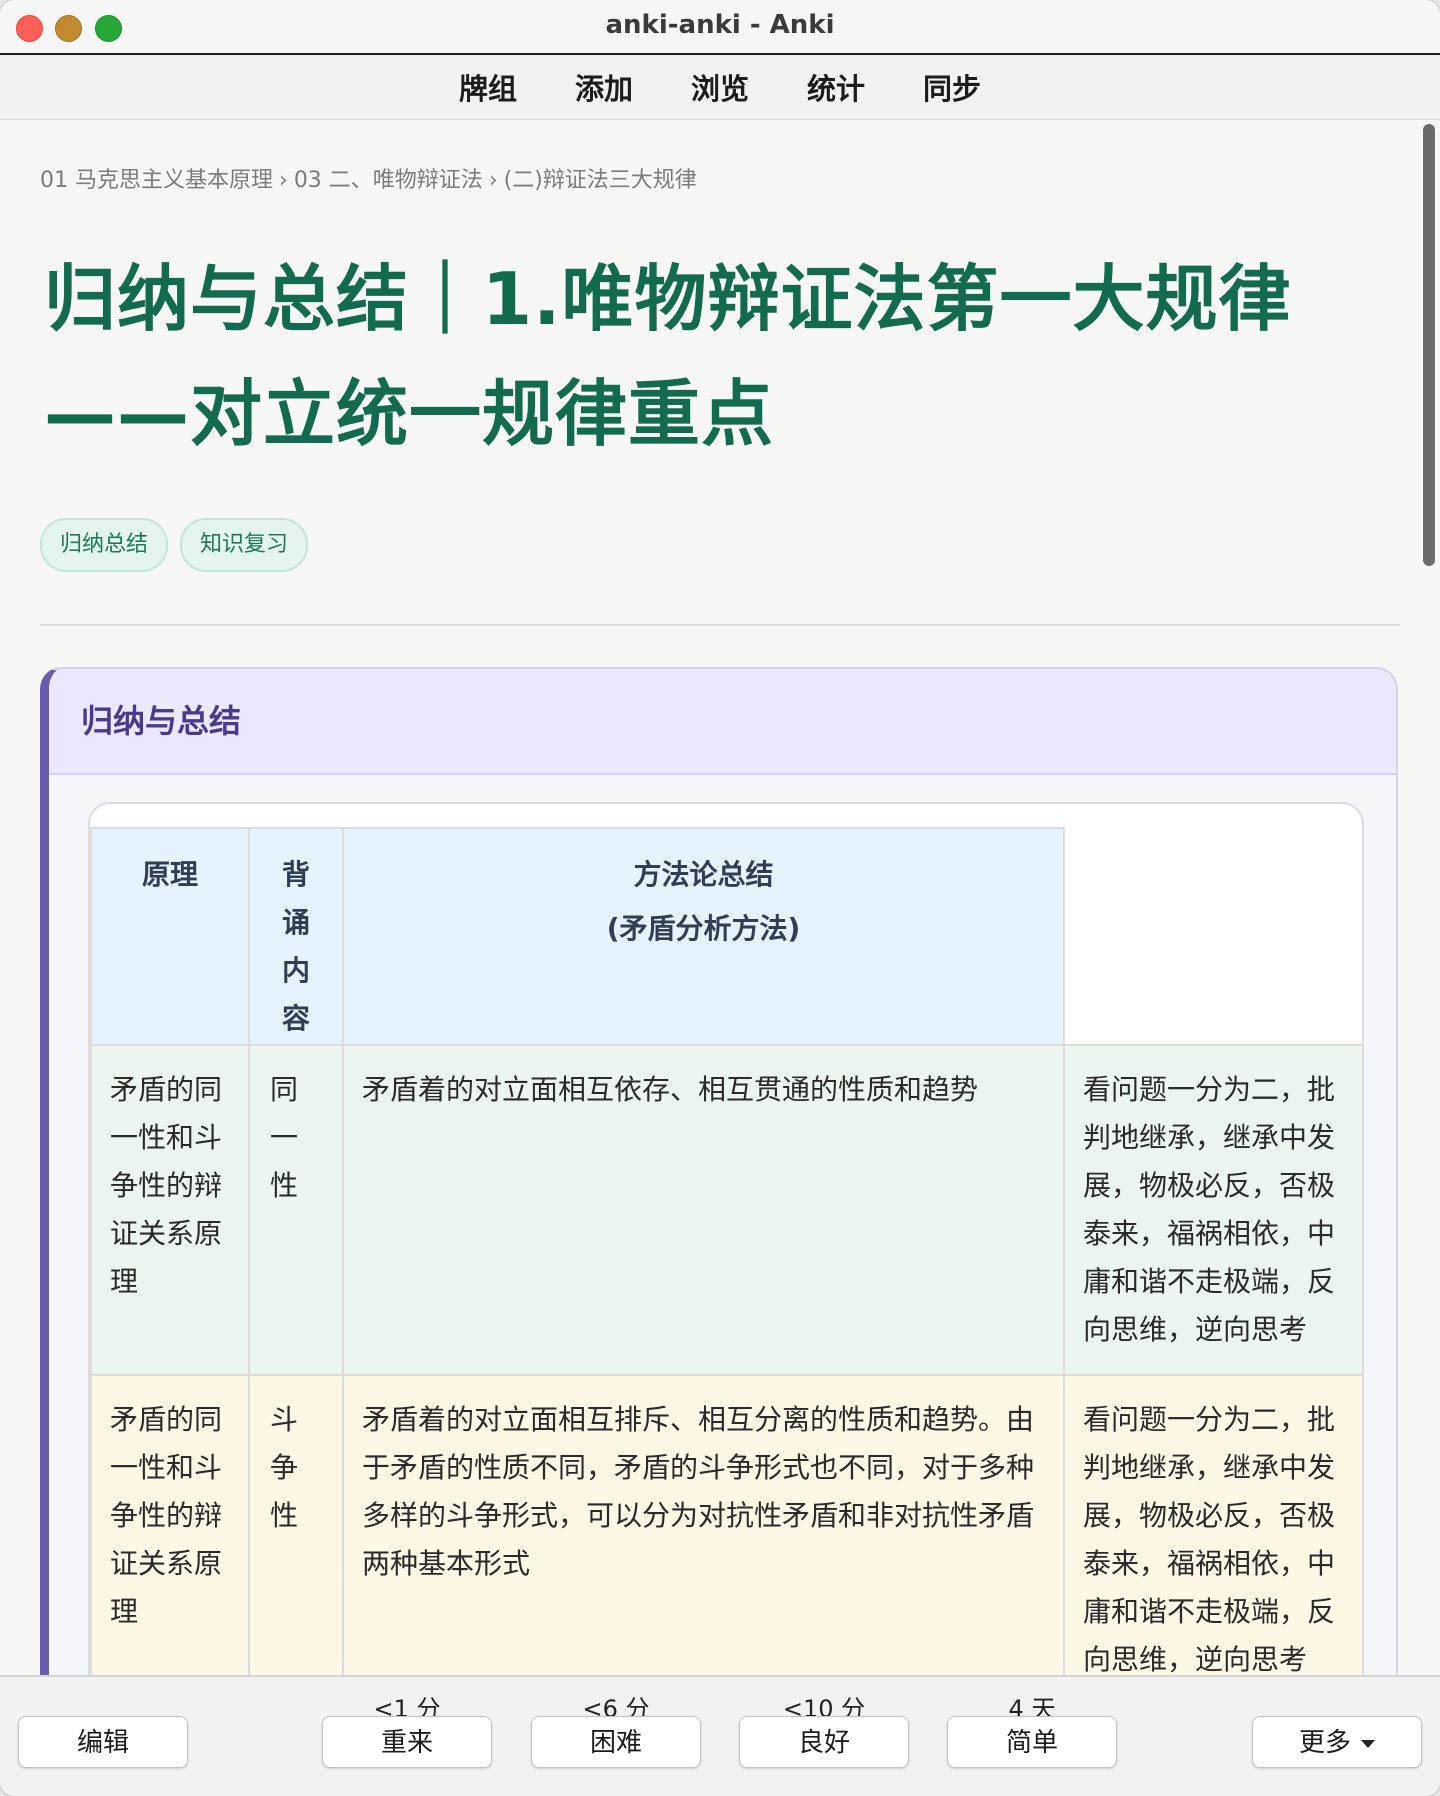 This screenshot has height=1796, width=1440. I want to click on scrollbar-thumb, so click(1429, 345).